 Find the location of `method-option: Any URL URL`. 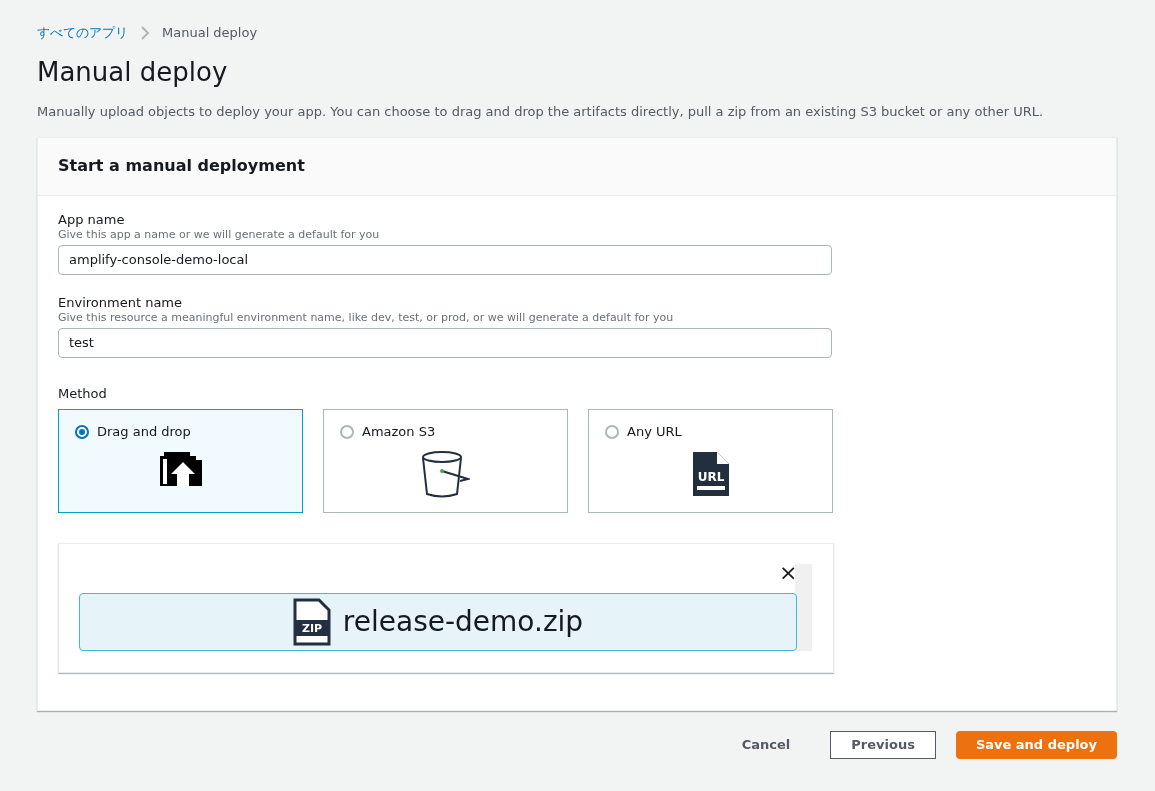

method-option: Any URL URL is located at coordinates (710, 461).